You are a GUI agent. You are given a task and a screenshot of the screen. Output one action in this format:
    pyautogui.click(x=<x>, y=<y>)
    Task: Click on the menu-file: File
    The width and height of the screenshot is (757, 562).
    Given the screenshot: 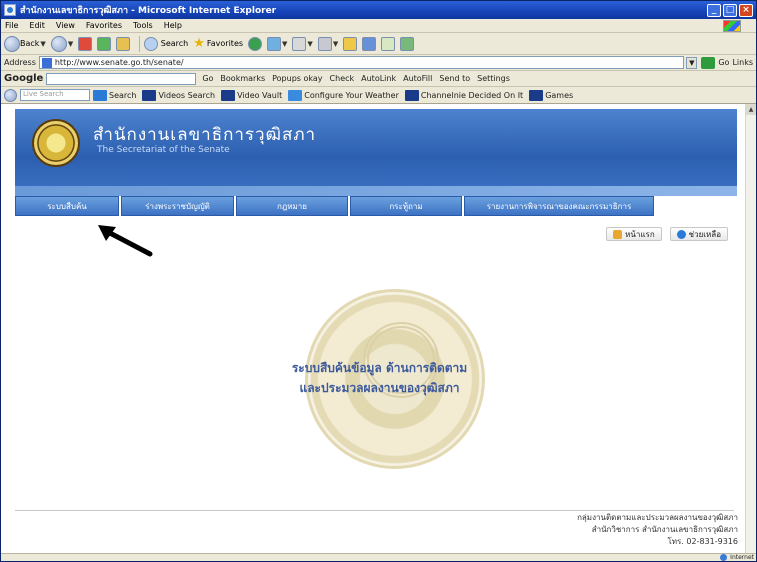 What is the action you would take?
    pyautogui.click(x=11, y=25)
    